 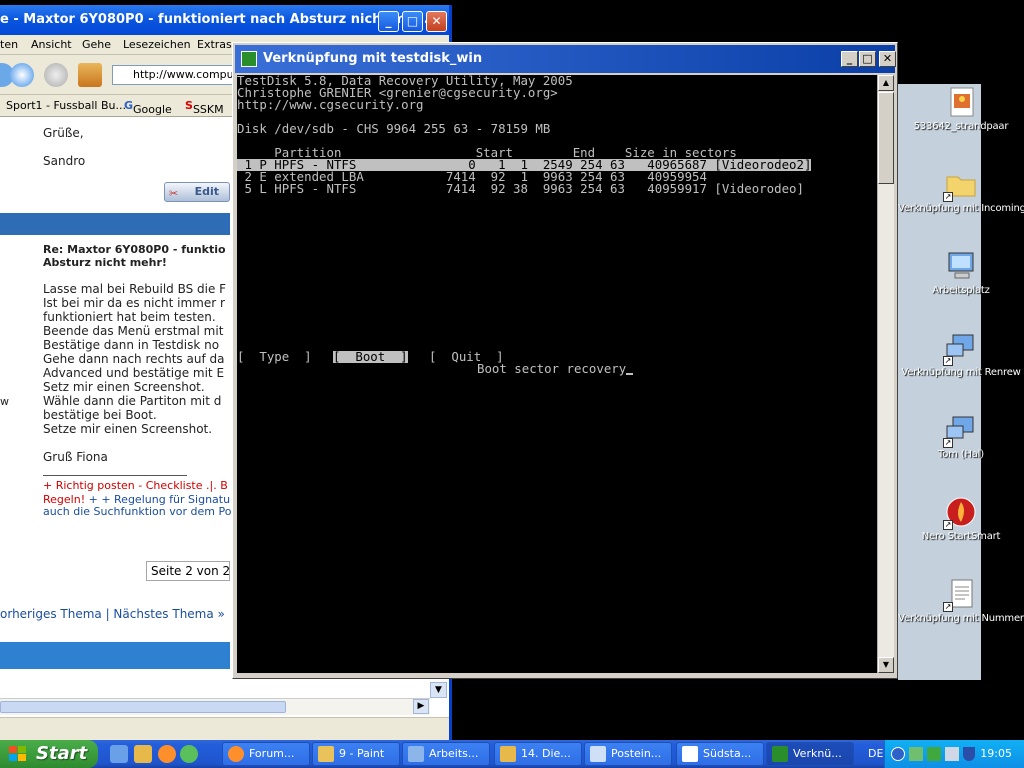 What do you see at coordinates (134, 303) in the screenshot?
I see `post-line: Ist bei mir da es nicht immer r` at bounding box center [134, 303].